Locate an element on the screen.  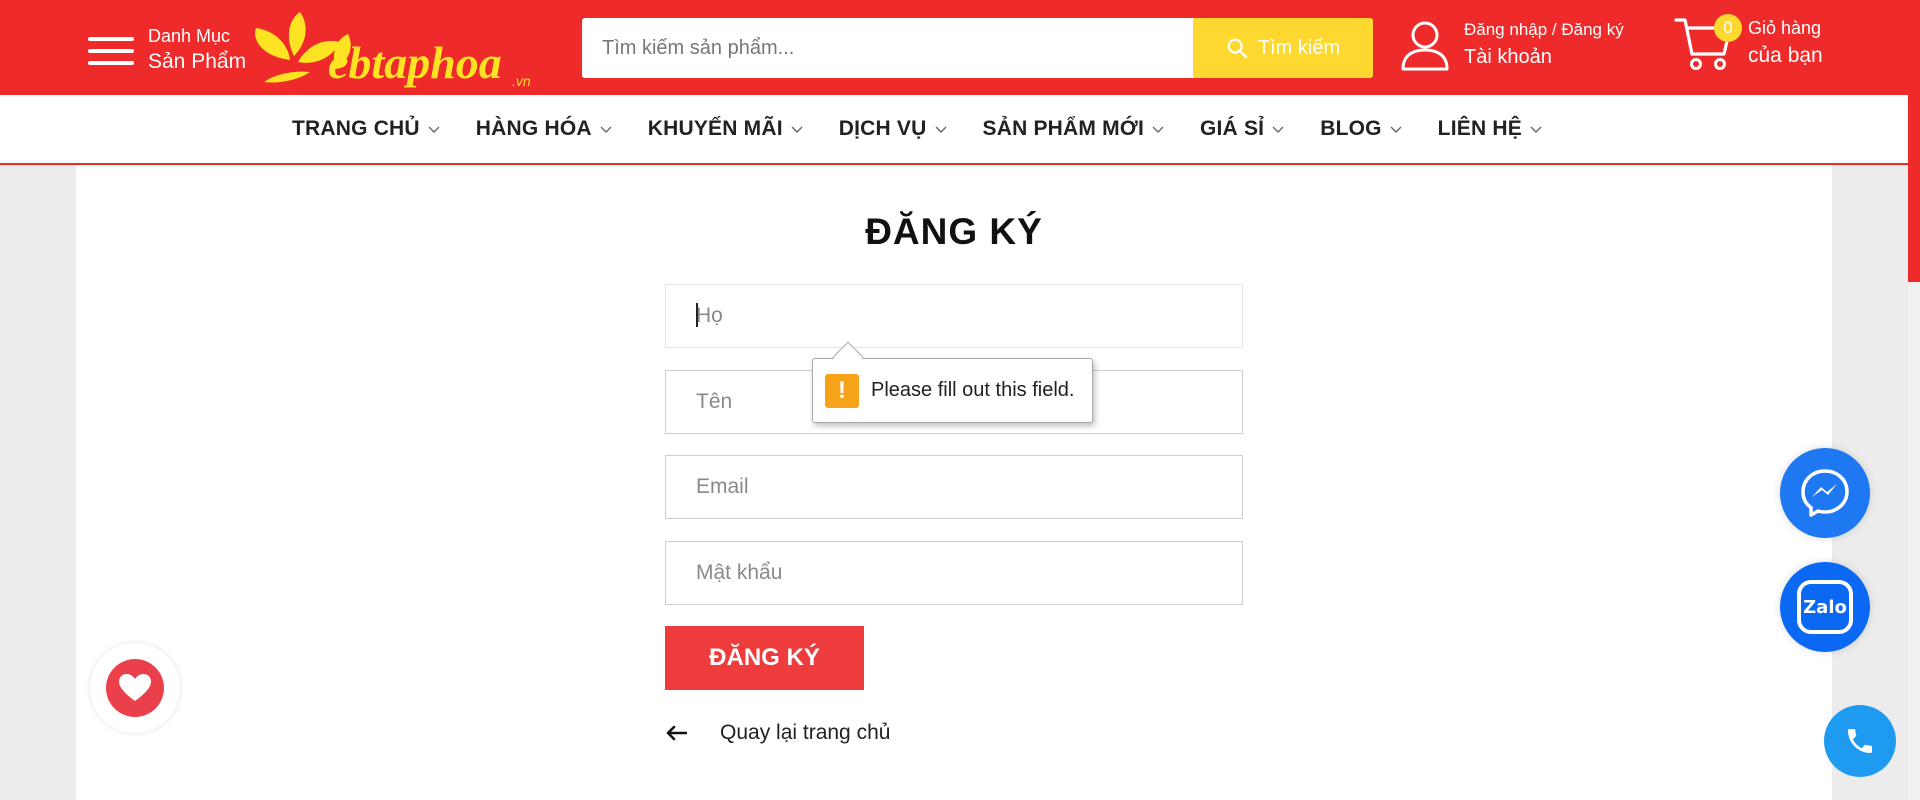
page-title: ĐĂNG KÝ is located at coordinates (954, 231).